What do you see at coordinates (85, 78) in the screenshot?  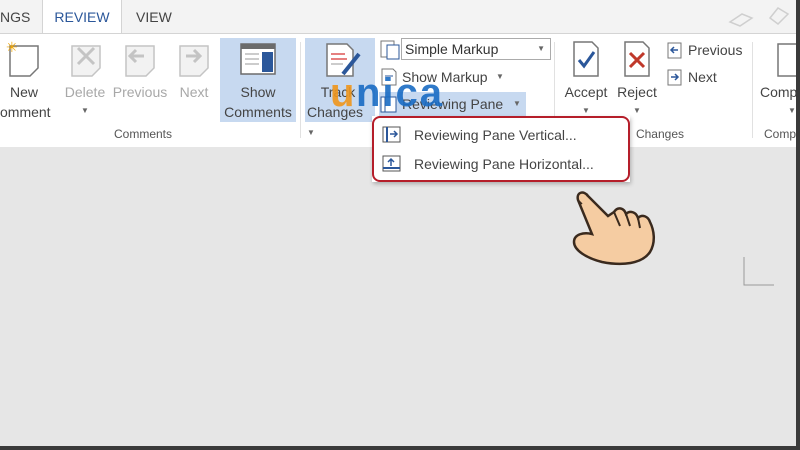 I see `delete-comment-button: Delete ▼` at bounding box center [85, 78].